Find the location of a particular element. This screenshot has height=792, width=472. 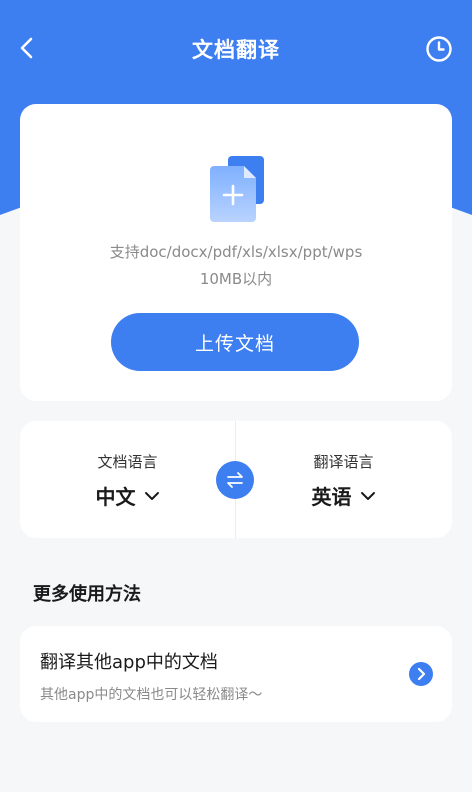

translate-other-app-item: 翻译其他app中的文档 其他app中的文档也可以轻松翻译～ is located at coordinates (236, 674).